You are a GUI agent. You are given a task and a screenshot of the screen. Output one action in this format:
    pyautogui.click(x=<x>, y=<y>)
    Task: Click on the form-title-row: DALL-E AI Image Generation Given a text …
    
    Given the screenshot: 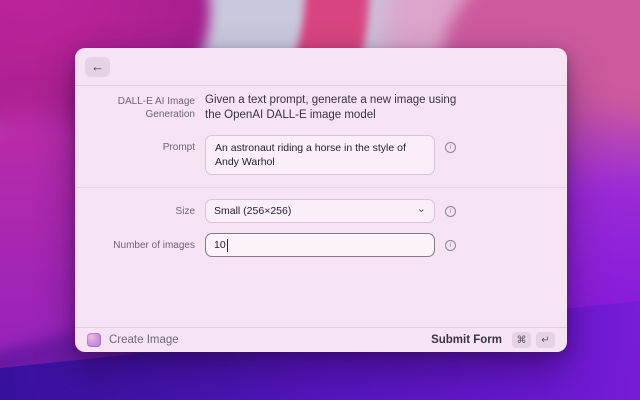 What is the action you would take?
    pyautogui.click(x=321, y=108)
    